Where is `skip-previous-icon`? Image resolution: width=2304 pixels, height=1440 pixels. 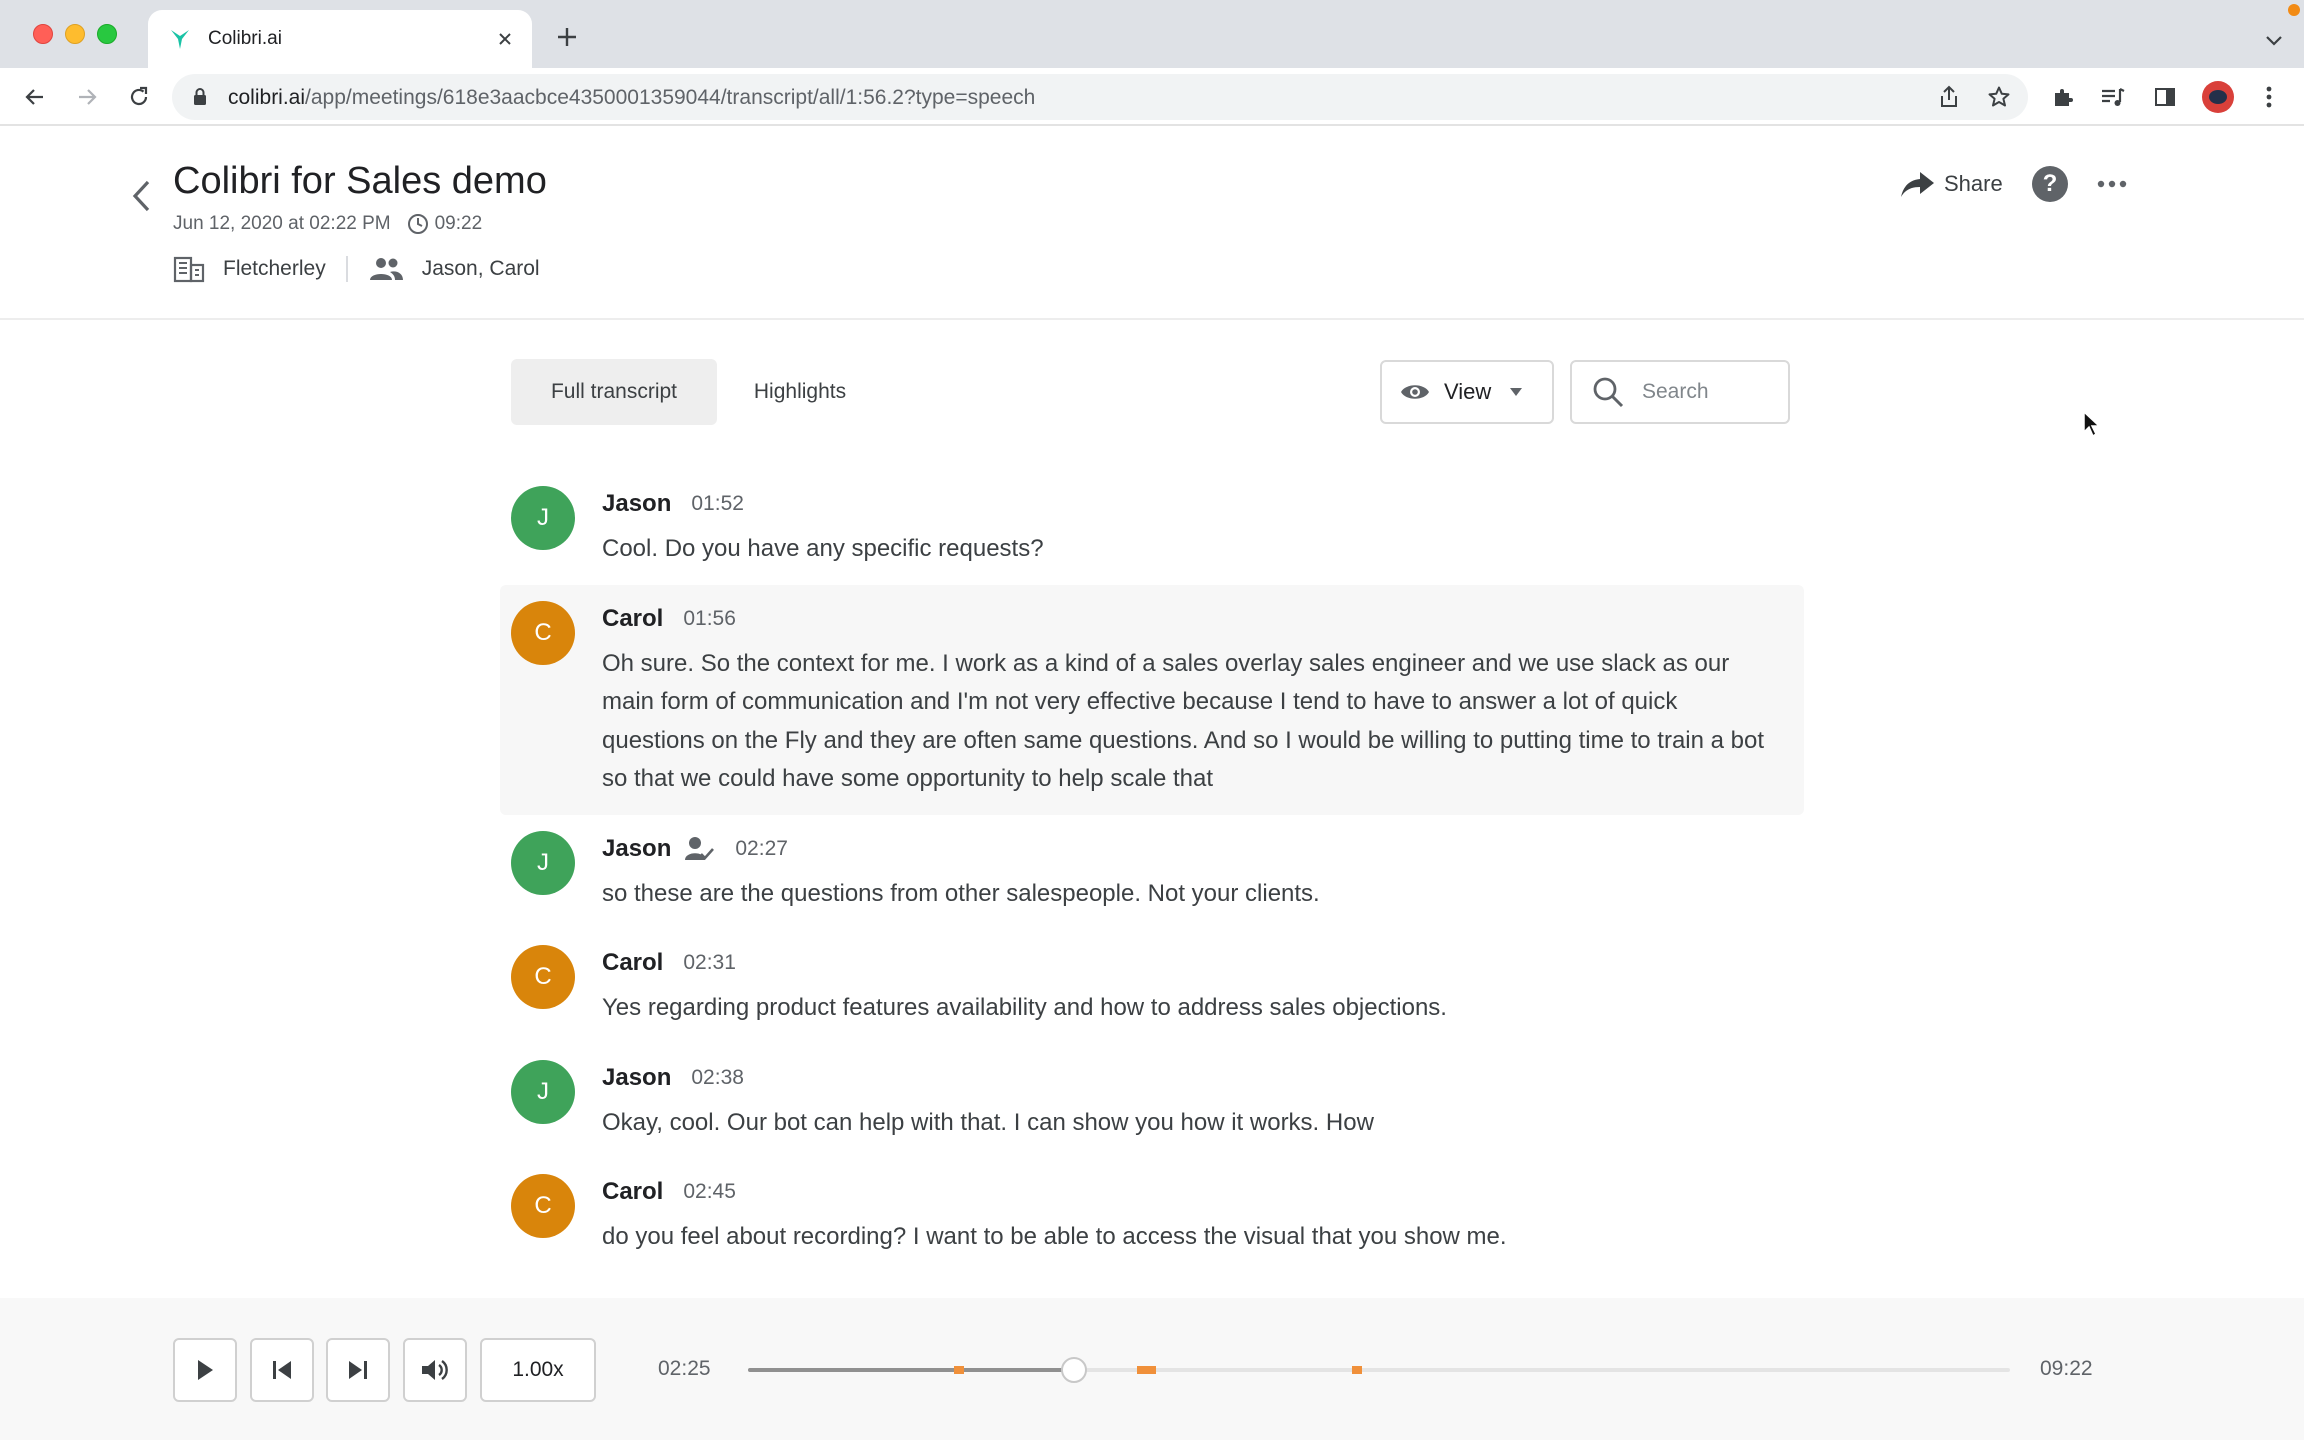 skip-previous-icon is located at coordinates (282, 1370).